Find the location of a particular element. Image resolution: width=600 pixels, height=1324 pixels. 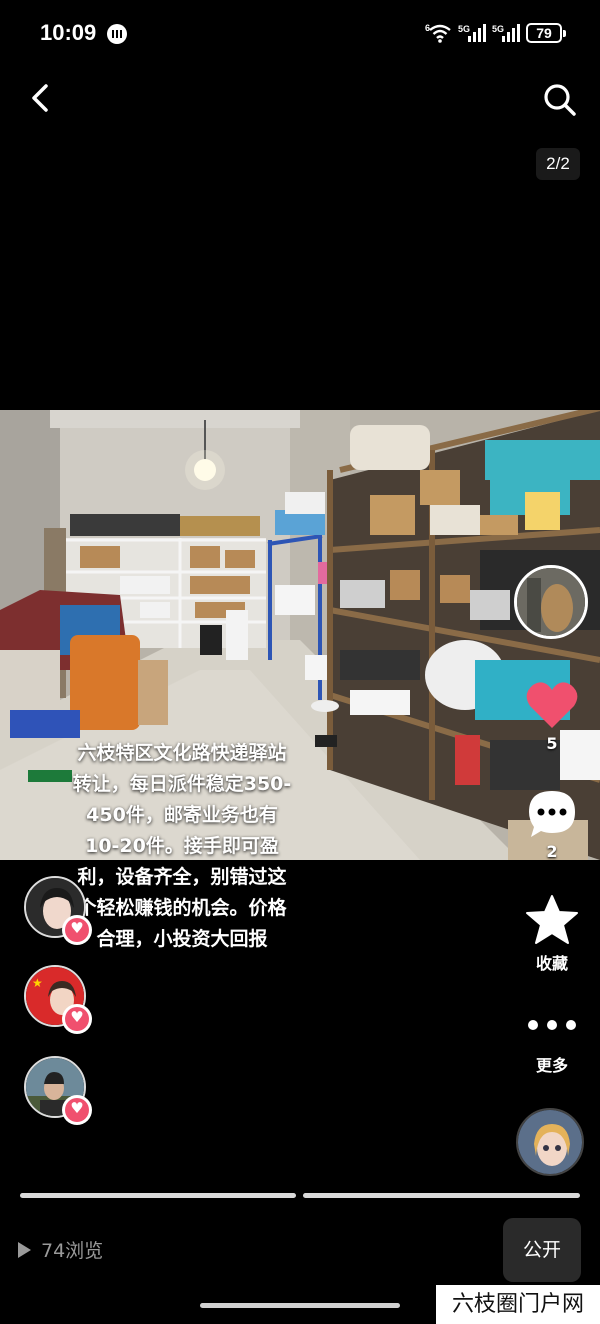

back-button is located at coordinates (42, 98).